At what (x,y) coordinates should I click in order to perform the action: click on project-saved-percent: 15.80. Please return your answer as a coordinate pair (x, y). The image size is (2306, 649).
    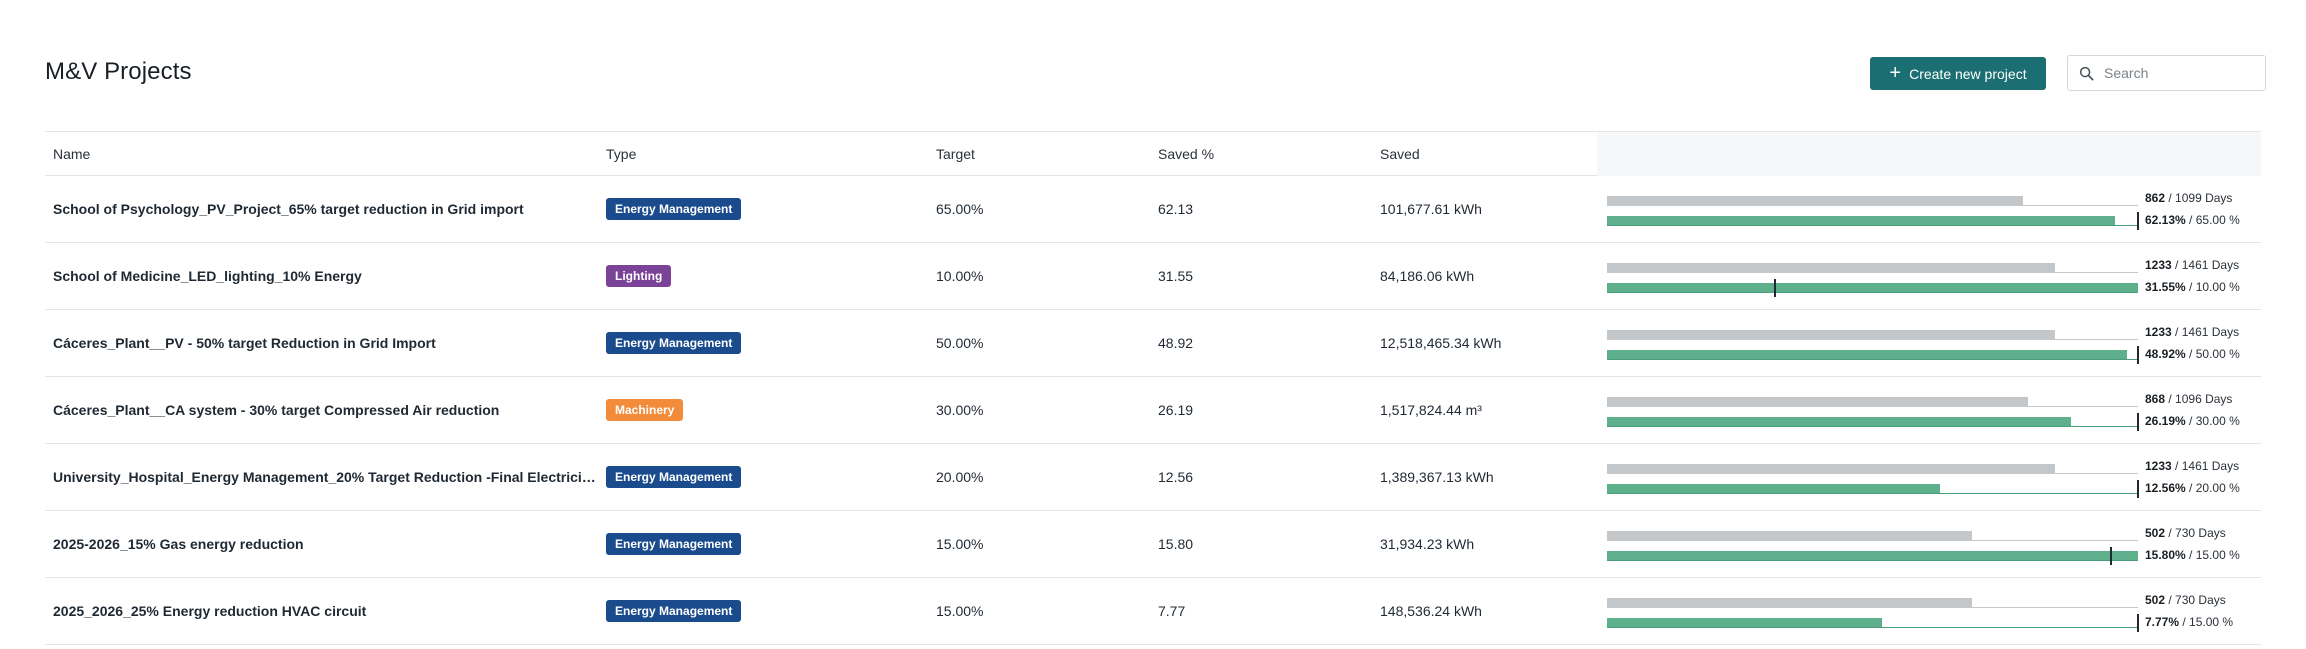
    Looking at the image, I should click on (1176, 544).